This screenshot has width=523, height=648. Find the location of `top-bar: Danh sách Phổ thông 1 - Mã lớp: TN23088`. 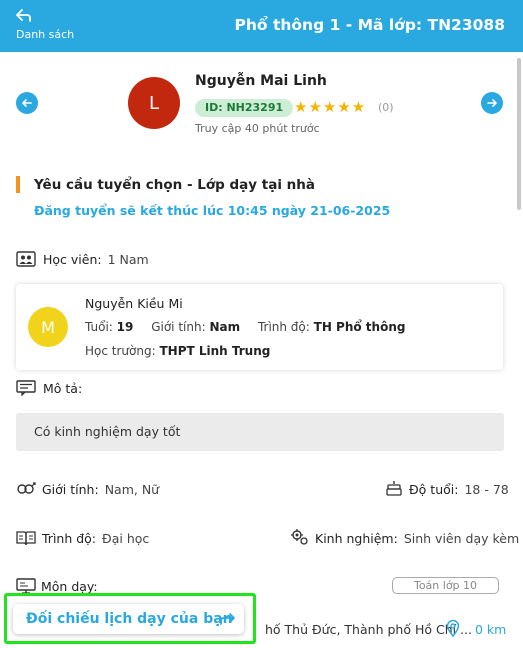

top-bar: Danh sách Phổ thông 1 - Mã lớp: TN23088 is located at coordinates (261, 26).